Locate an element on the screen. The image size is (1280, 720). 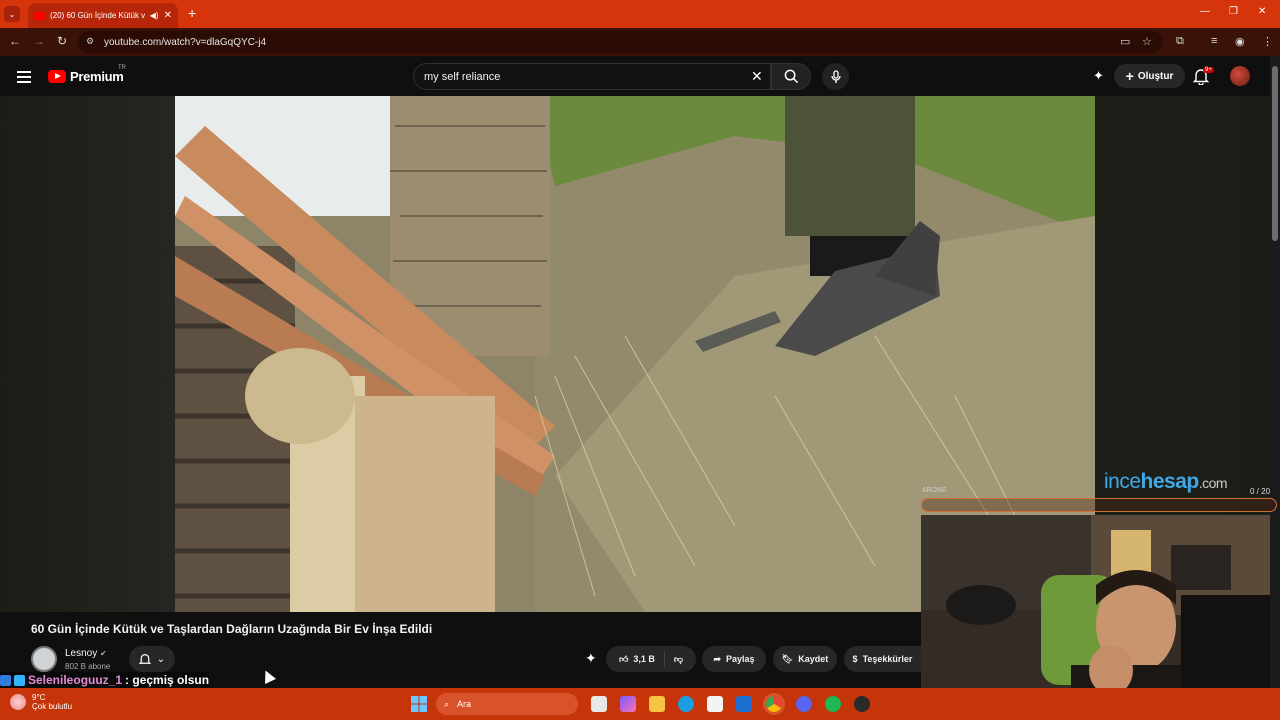
voice-search-button is located at coordinates (835, 76).